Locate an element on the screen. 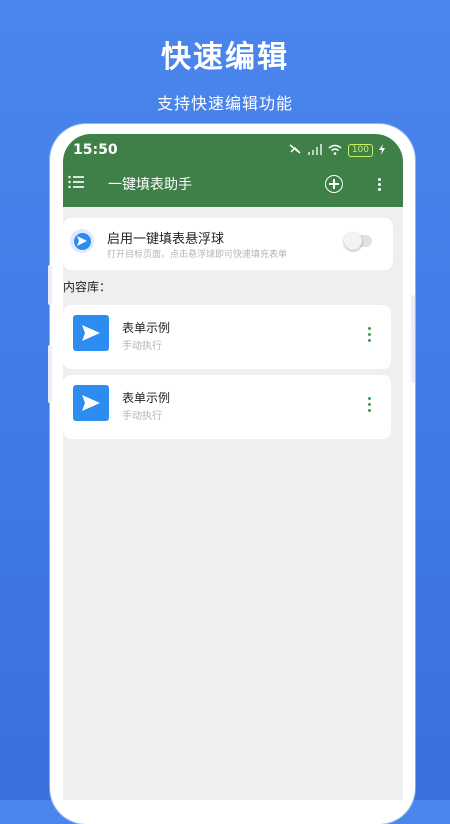  app-bar: 15:50 100 一键填表助手 is located at coordinates (233, 170).